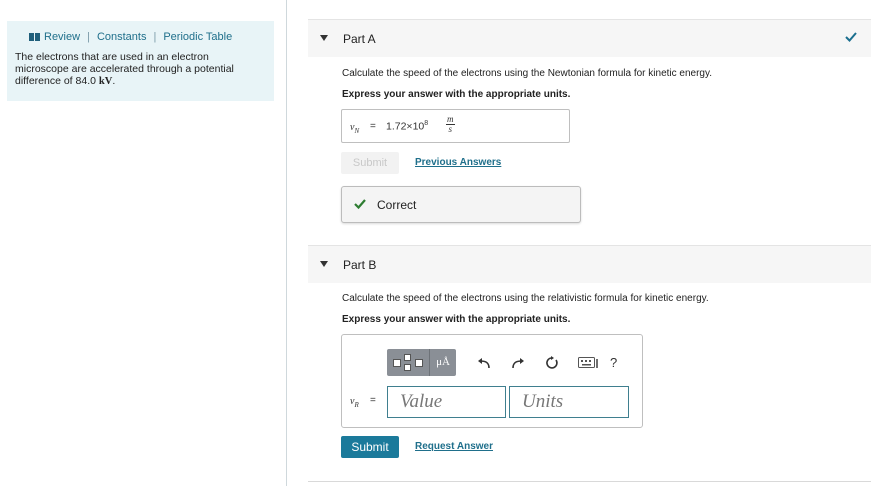 The height and width of the screenshot is (486, 890). What do you see at coordinates (502, 362) in the screenshot?
I see `math-toolbar: μÅ ?` at bounding box center [502, 362].